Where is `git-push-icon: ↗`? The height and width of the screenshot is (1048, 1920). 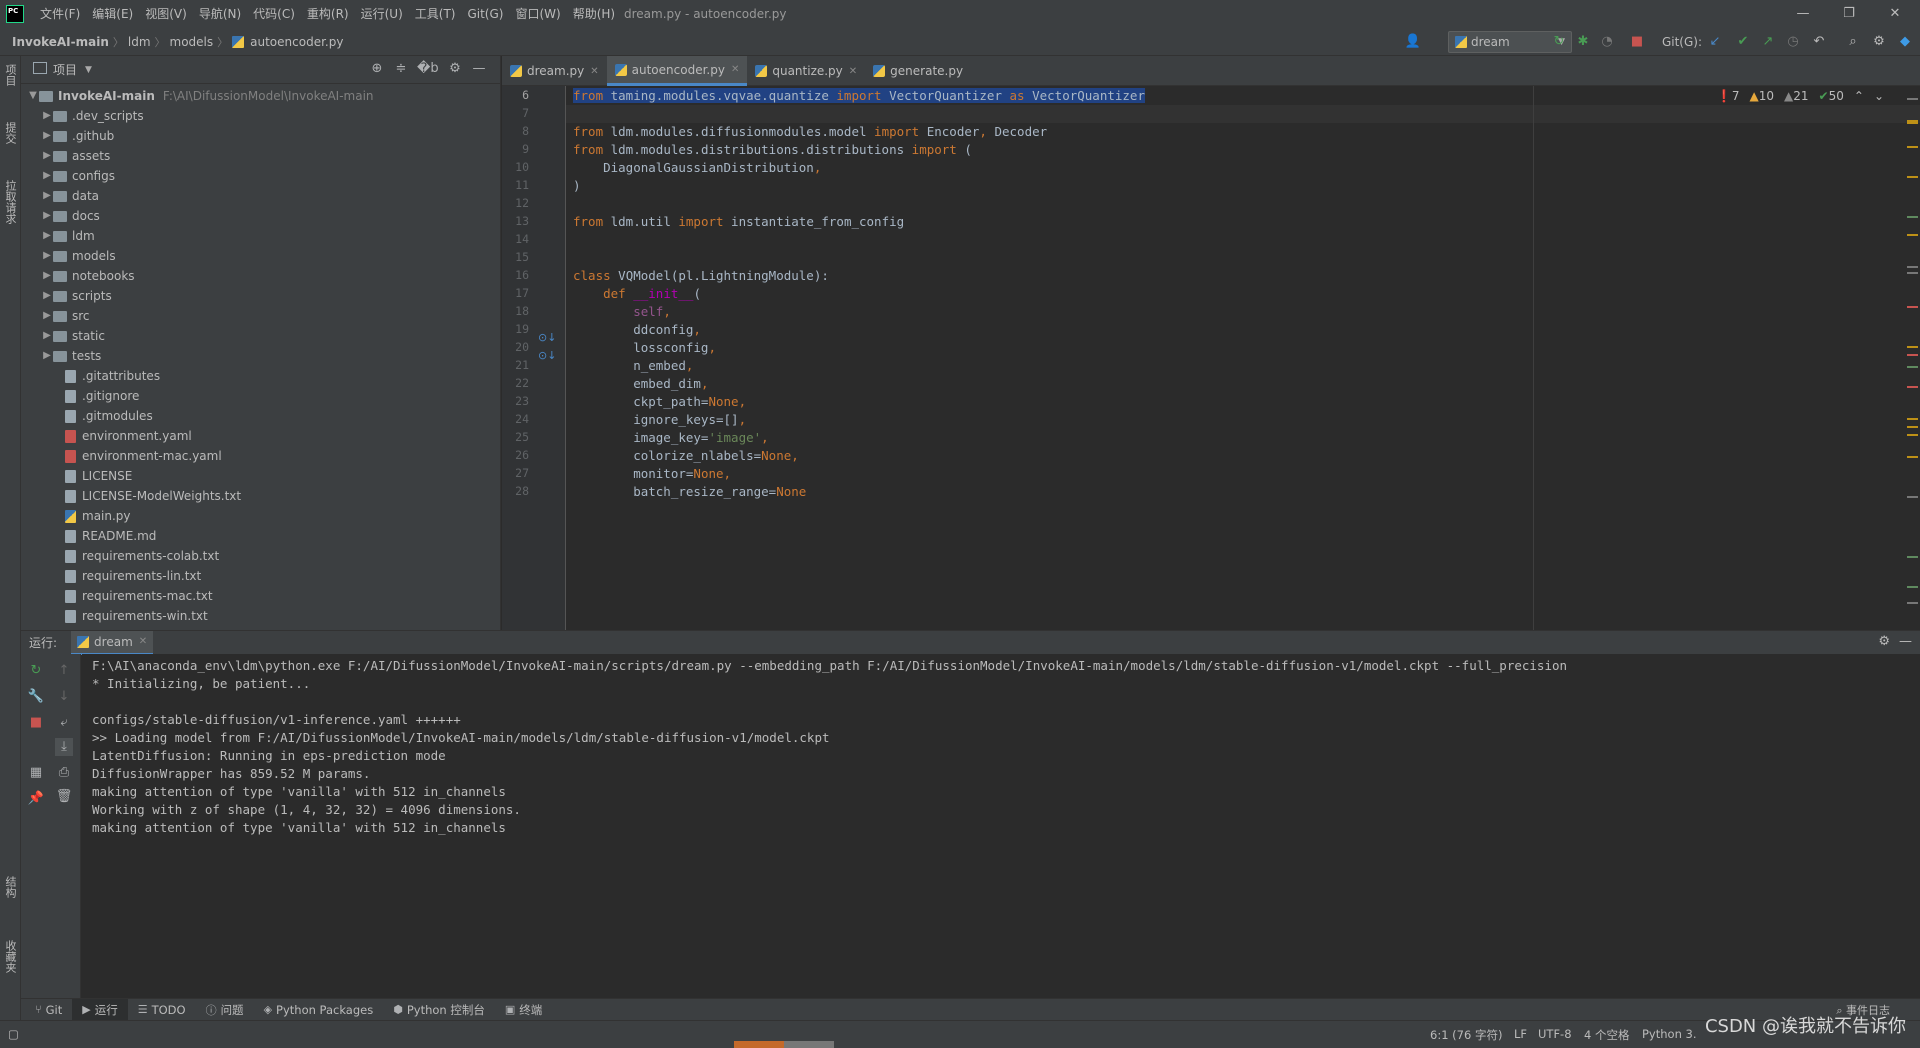 git-push-icon: ↗ is located at coordinates (1768, 42).